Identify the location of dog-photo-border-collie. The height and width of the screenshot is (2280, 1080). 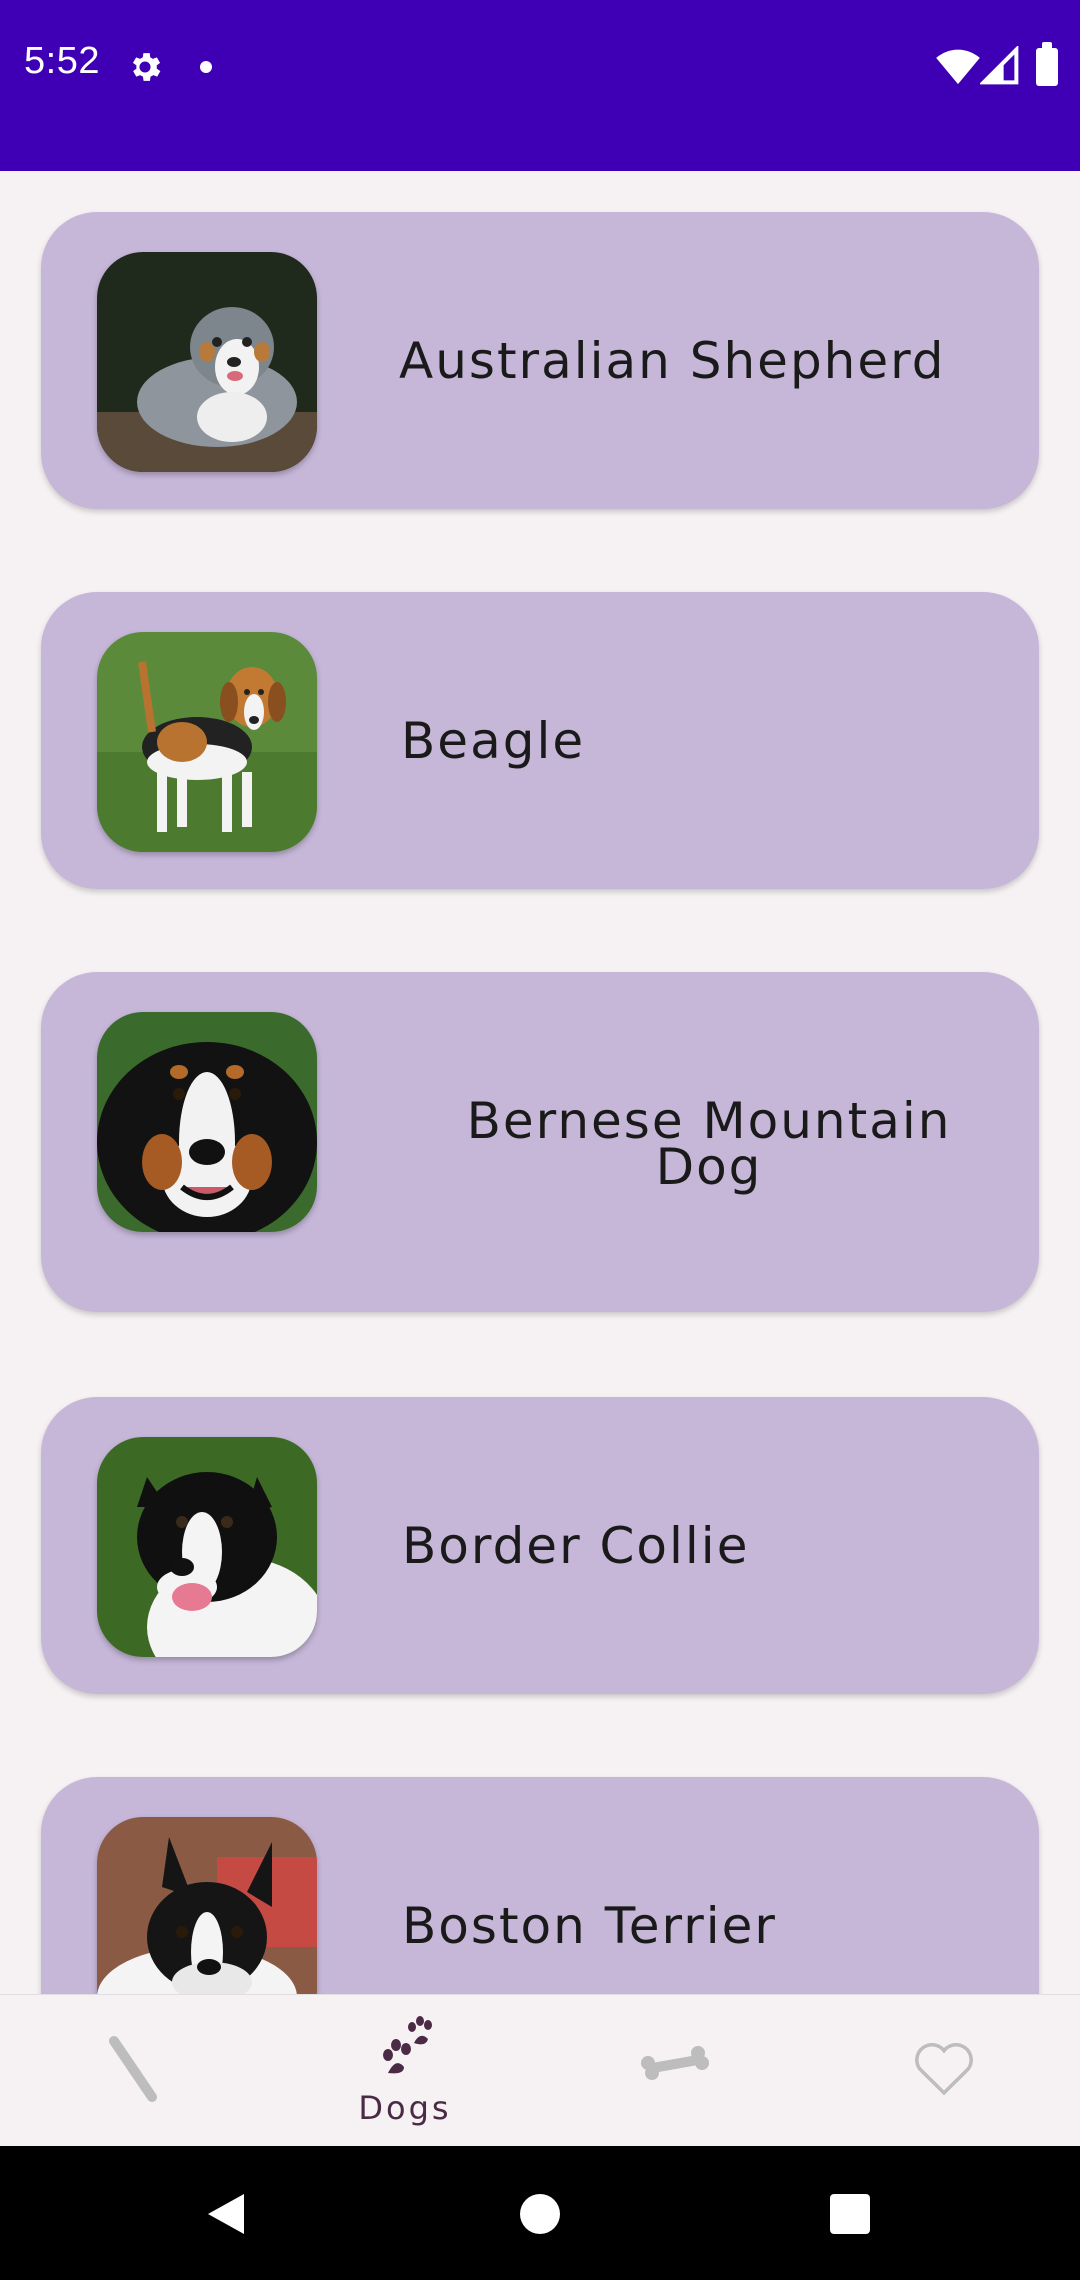
(207, 1547).